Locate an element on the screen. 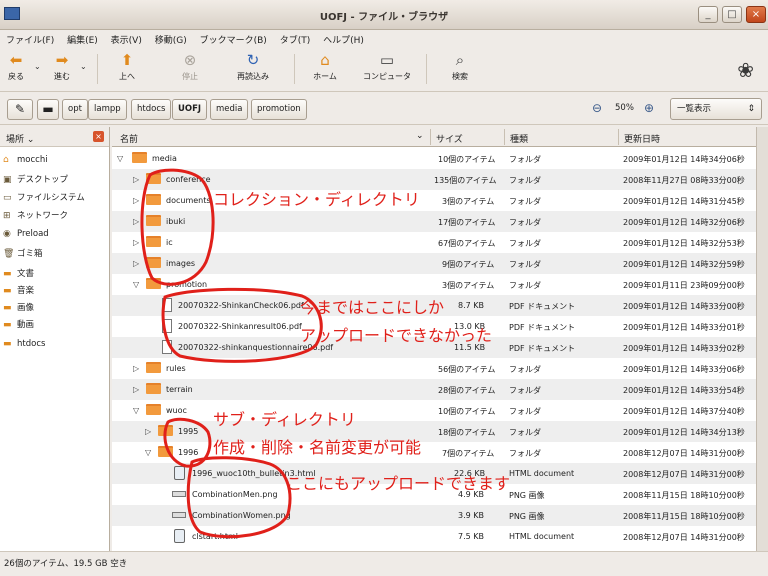  network-icon: ⊞ is located at coordinates (7, 216).